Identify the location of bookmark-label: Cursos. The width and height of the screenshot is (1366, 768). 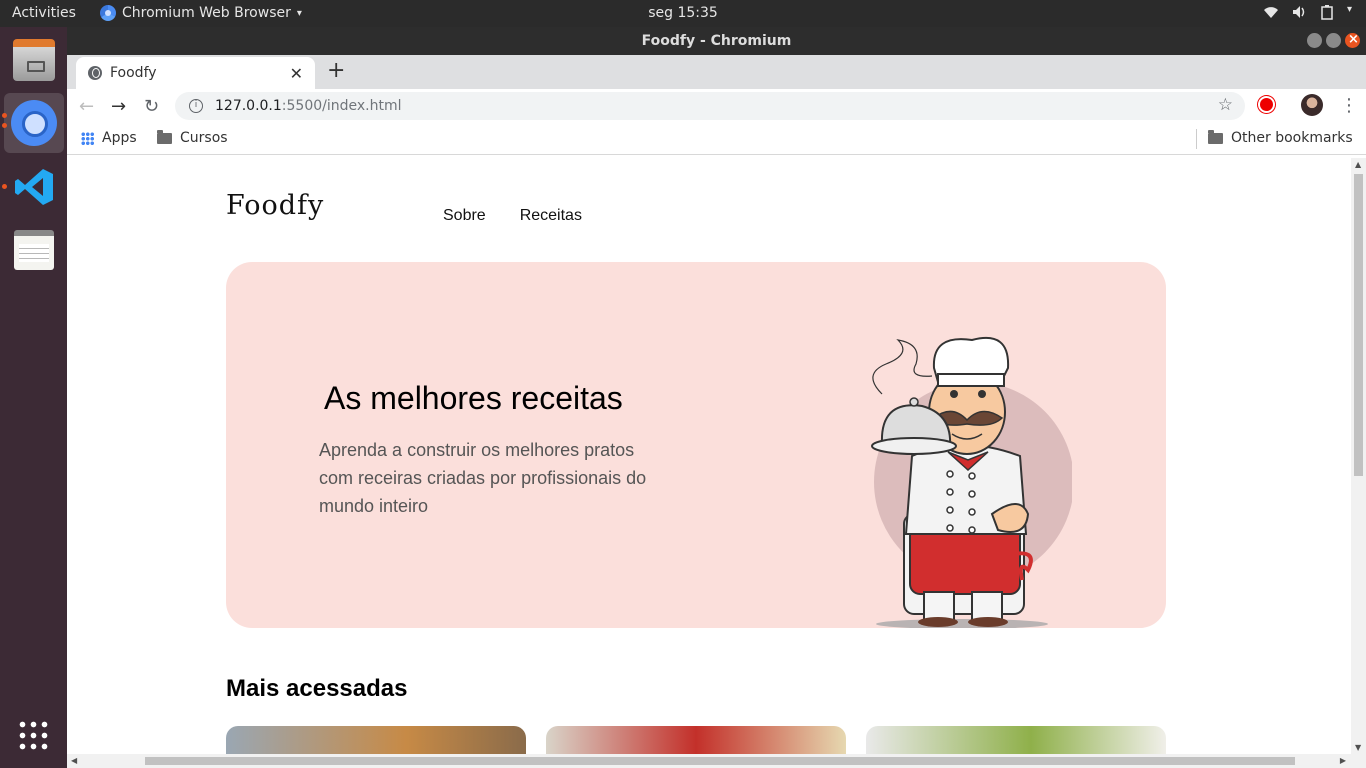
(204, 138).